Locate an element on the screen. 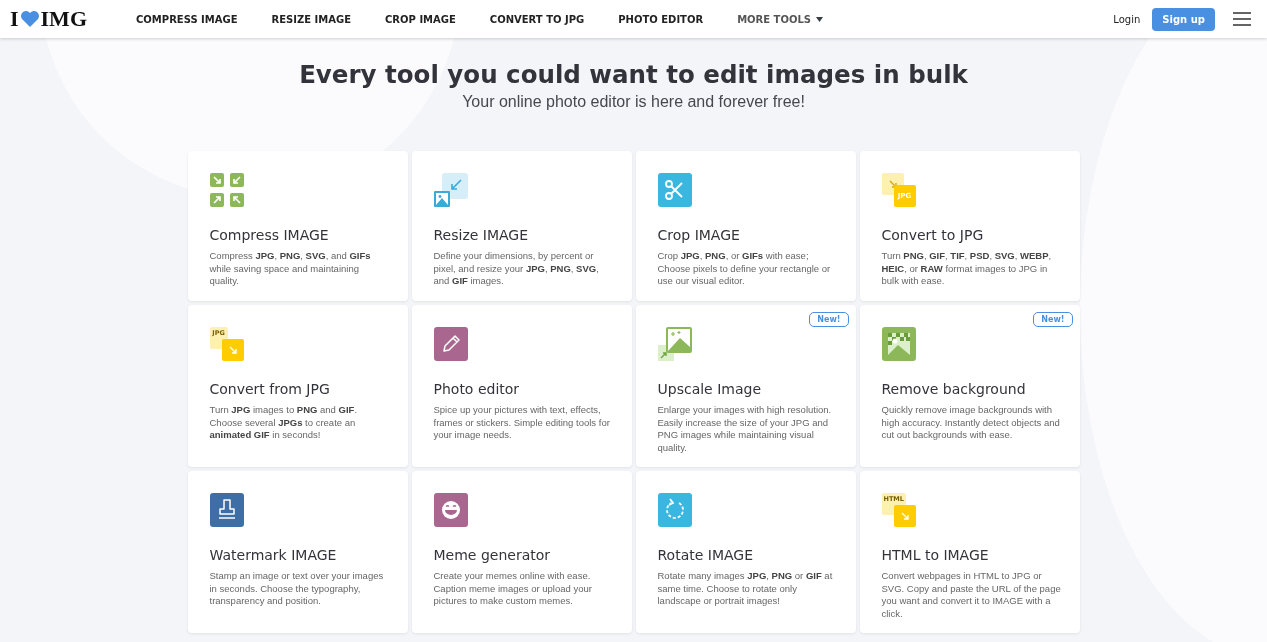 This screenshot has height=642, width=1267. nav-link: RESIZE IMAGE is located at coordinates (311, 19).